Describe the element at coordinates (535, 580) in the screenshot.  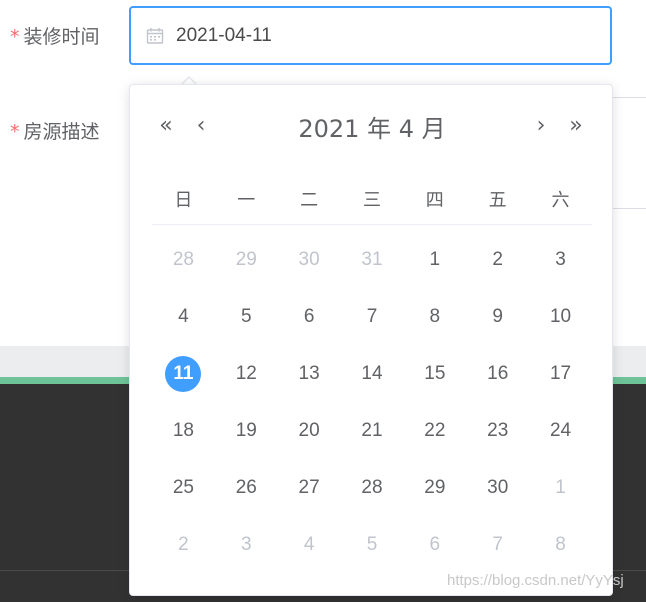
I see `watermark: https://blog.csdn.net/YyYsj` at that location.